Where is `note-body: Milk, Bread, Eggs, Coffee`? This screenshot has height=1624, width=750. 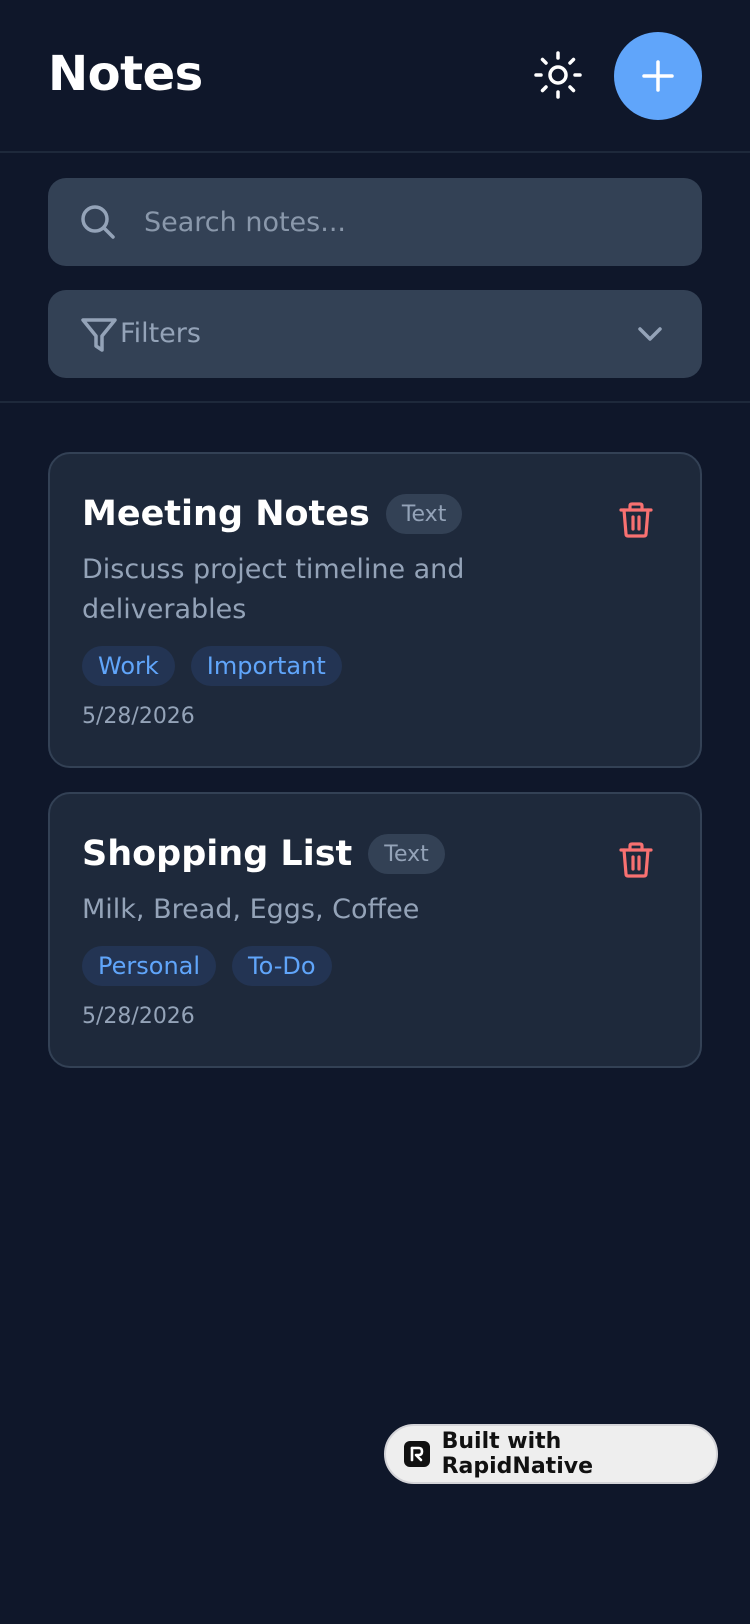 note-body: Milk, Bread, Eggs, Coffee is located at coordinates (251, 909).